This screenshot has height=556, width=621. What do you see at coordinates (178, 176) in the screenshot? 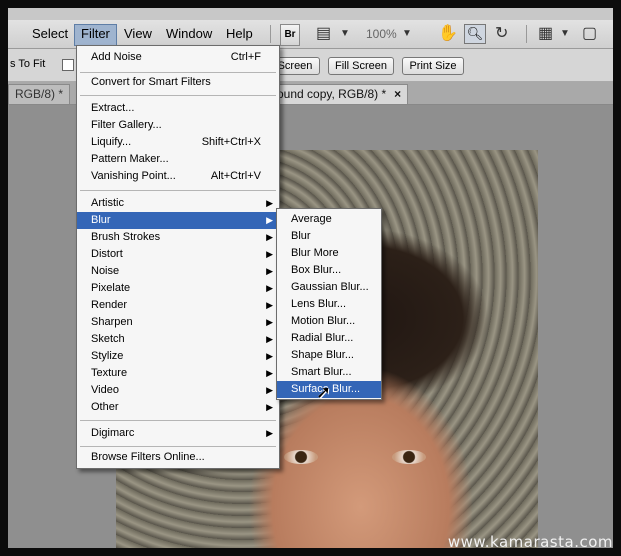
I see `menu-item-vanishing-point: Vanishing Point... Alt+Ctrl+V` at bounding box center [178, 176].